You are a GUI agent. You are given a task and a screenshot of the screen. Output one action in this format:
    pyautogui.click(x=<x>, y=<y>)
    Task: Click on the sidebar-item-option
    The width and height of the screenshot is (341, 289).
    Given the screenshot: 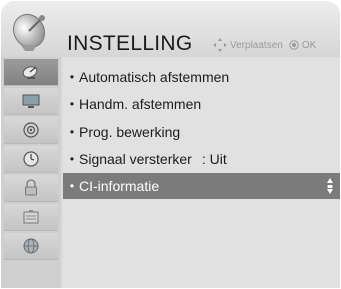 What is the action you would take?
    pyautogui.click(x=31, y=217)
    